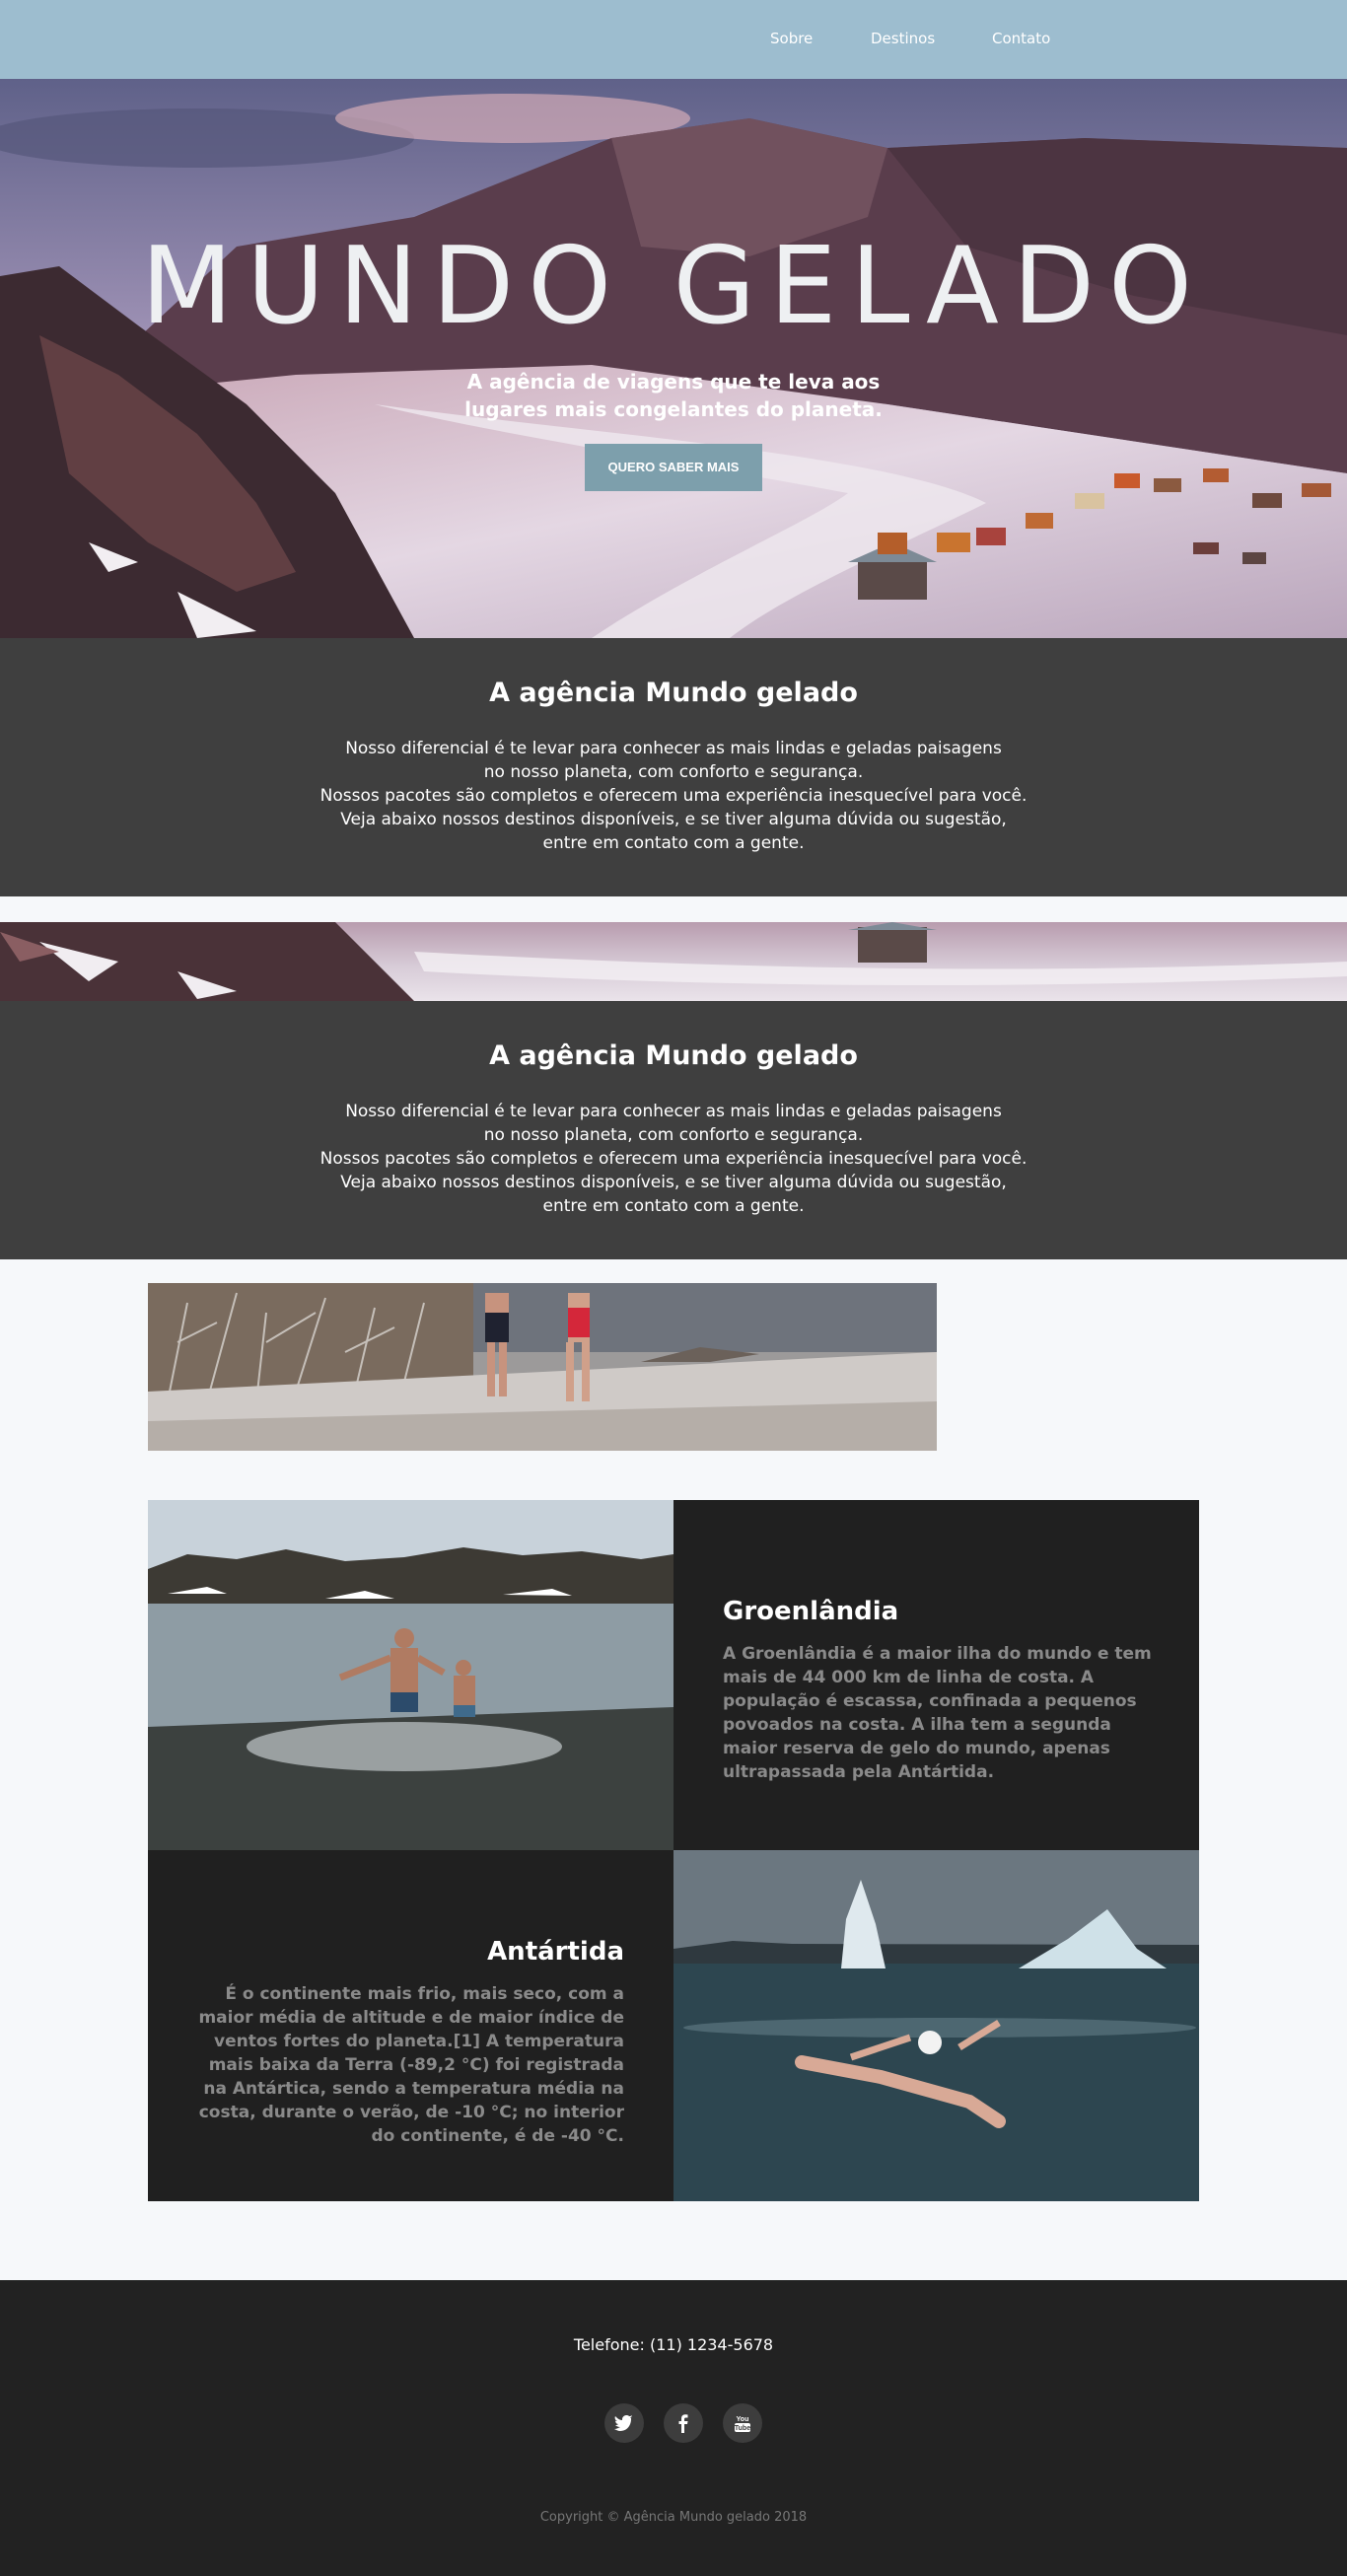  Describe the element at coordinates (673, 962) in the screenshot. I see `landscape-strip-image` at that location.